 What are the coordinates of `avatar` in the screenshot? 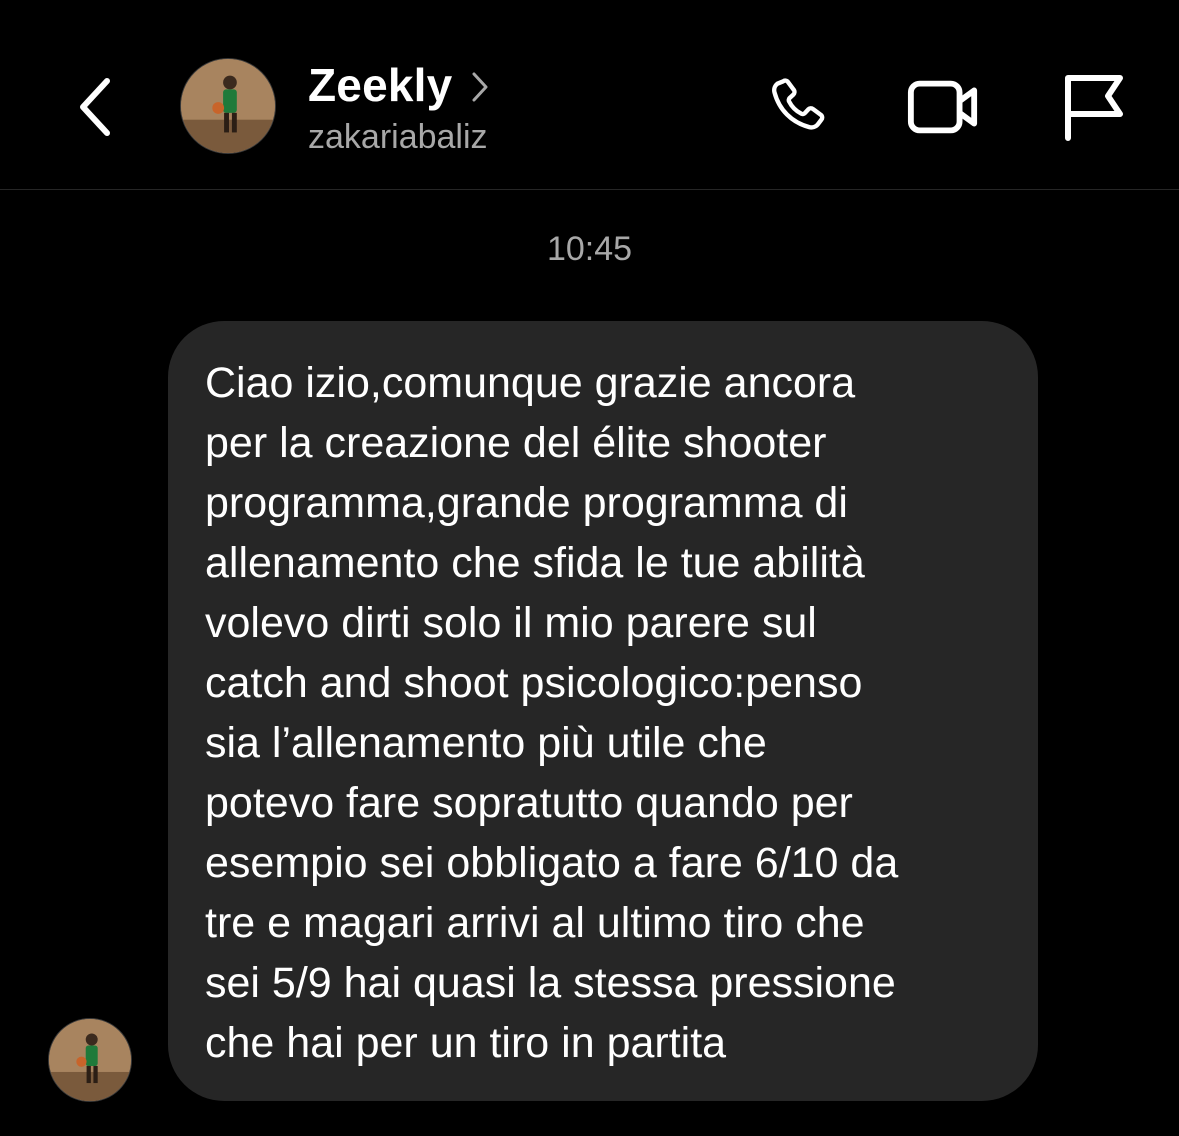 It's located at (228, 106).